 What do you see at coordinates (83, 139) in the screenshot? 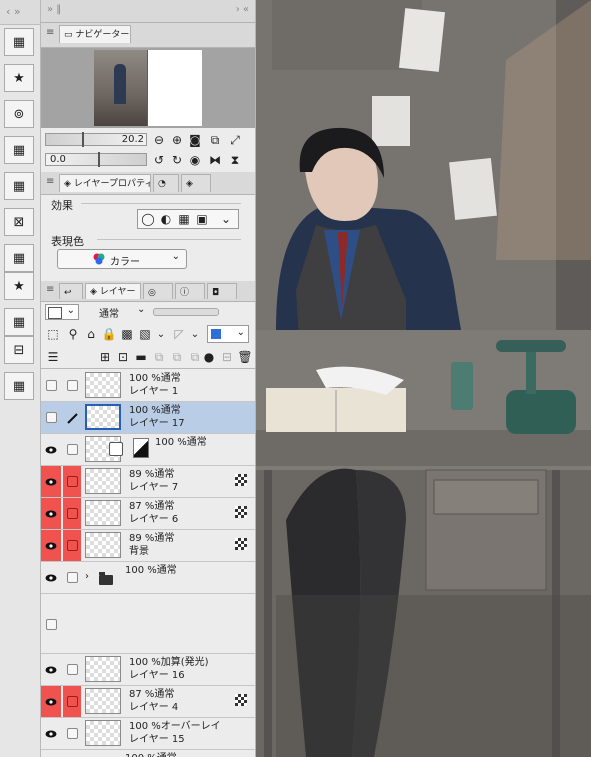
I see `zoom-handle` at bounding box center [83, 139].